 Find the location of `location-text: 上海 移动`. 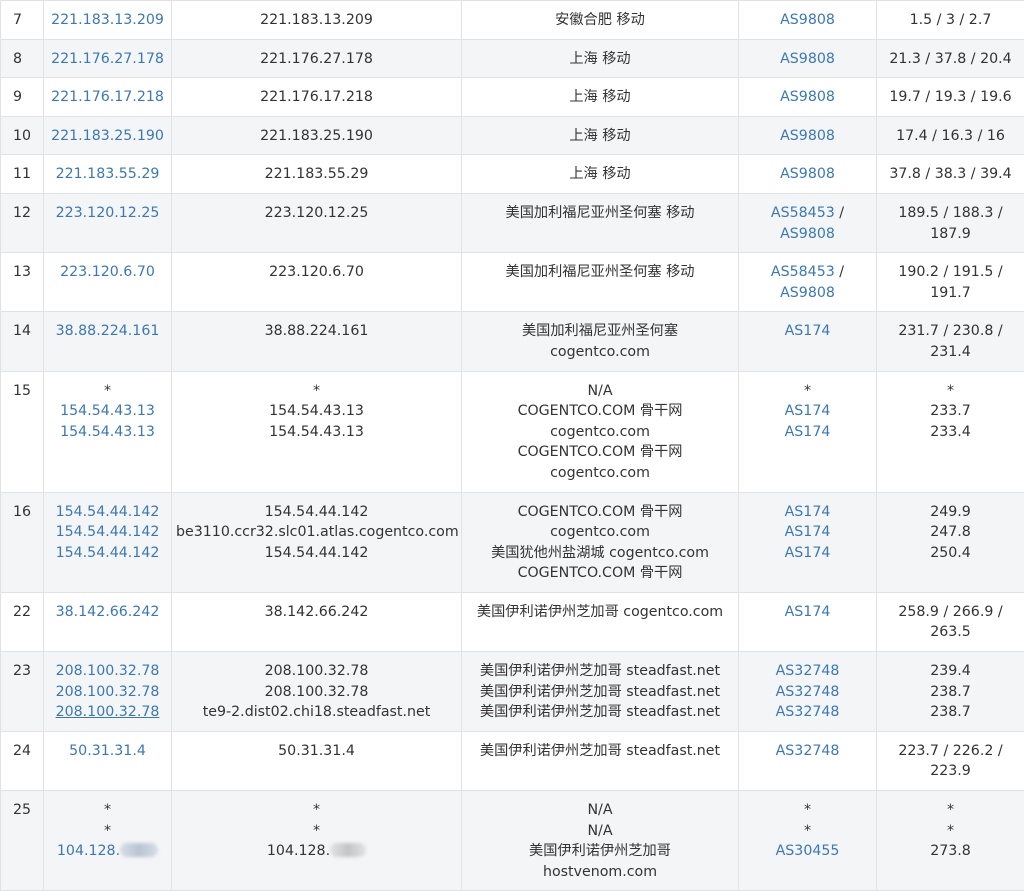

location-text: 上海 移动 is located at coordinates (600, 174).